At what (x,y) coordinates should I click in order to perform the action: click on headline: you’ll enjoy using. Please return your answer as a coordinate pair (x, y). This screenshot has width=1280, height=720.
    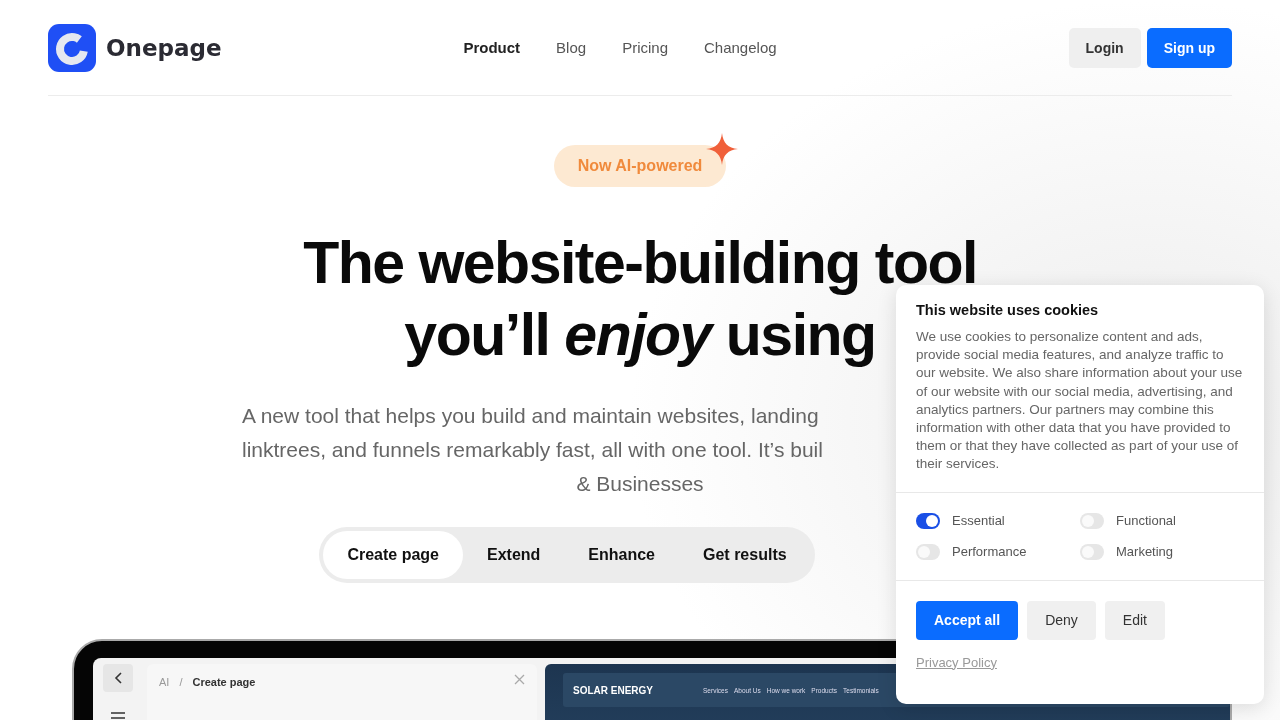
    Looking at the image, I should click on (640, 335).